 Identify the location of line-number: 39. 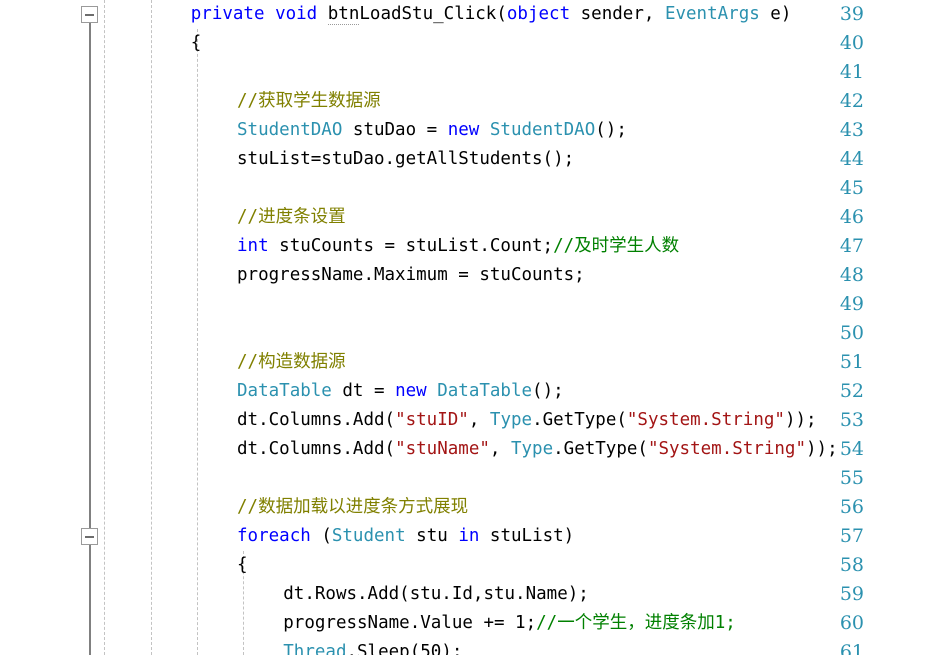
(851, 14).